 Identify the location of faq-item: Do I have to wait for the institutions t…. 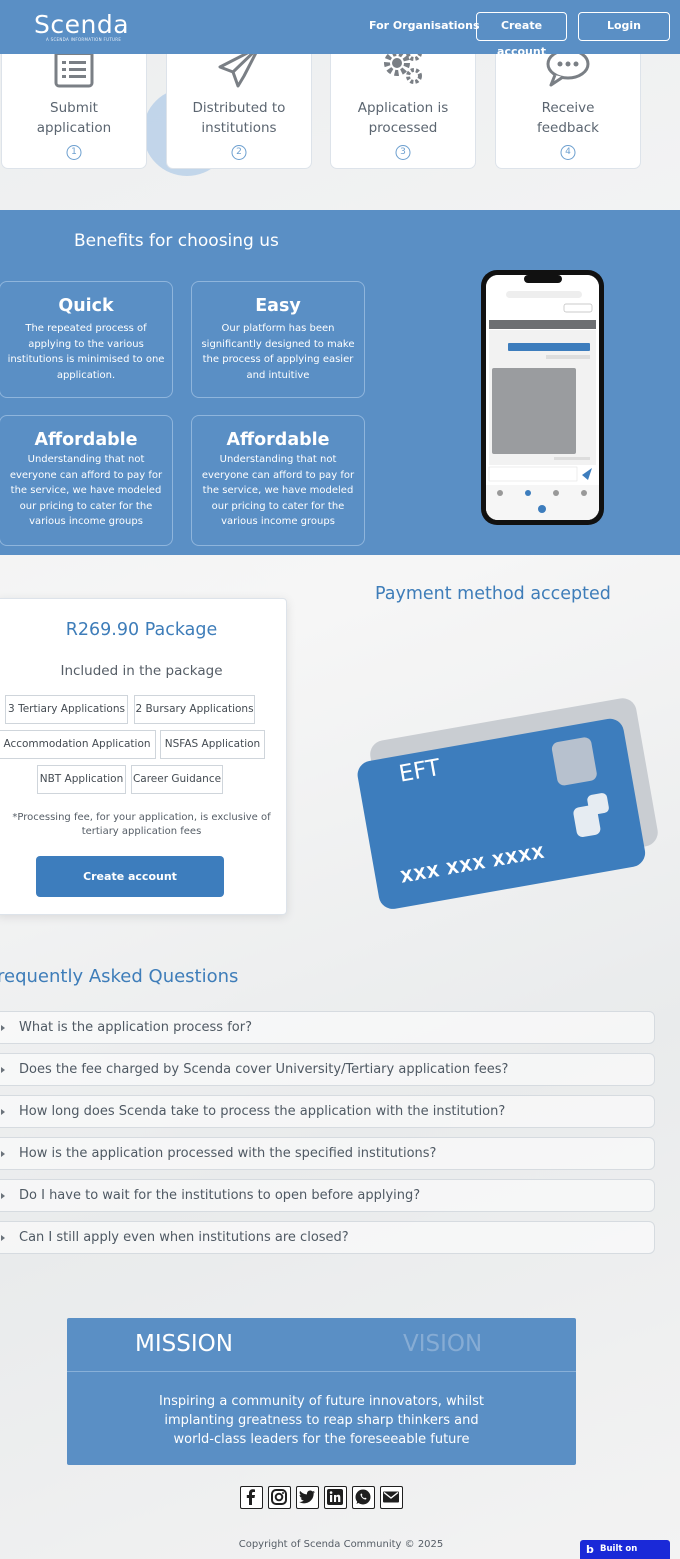
(327, 1195).